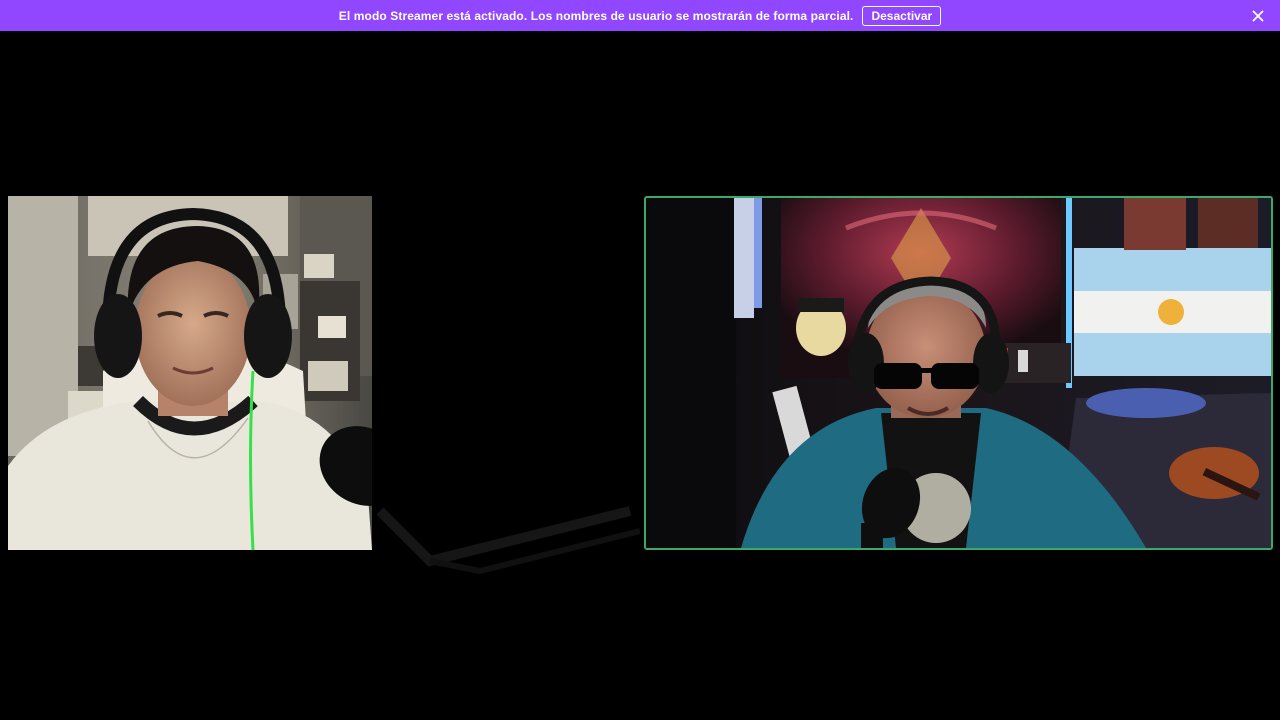 The image size is (1280, 720). What do you see at coordinates (902, 15) in the screenshot?
I see `deactivate-button: Desactivar` at bounding box center [902, 15].